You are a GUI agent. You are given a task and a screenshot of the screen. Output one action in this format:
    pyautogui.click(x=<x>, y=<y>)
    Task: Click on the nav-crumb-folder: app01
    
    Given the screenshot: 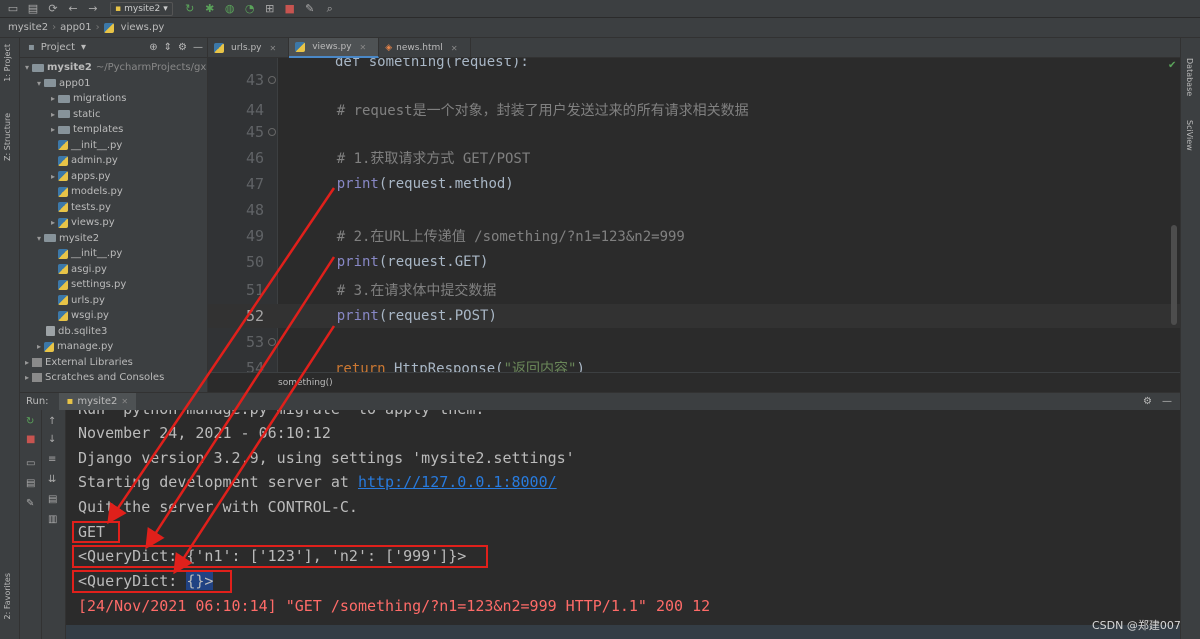 What is the action you would take?
    pyautogui.click(x=76, y=27)
    